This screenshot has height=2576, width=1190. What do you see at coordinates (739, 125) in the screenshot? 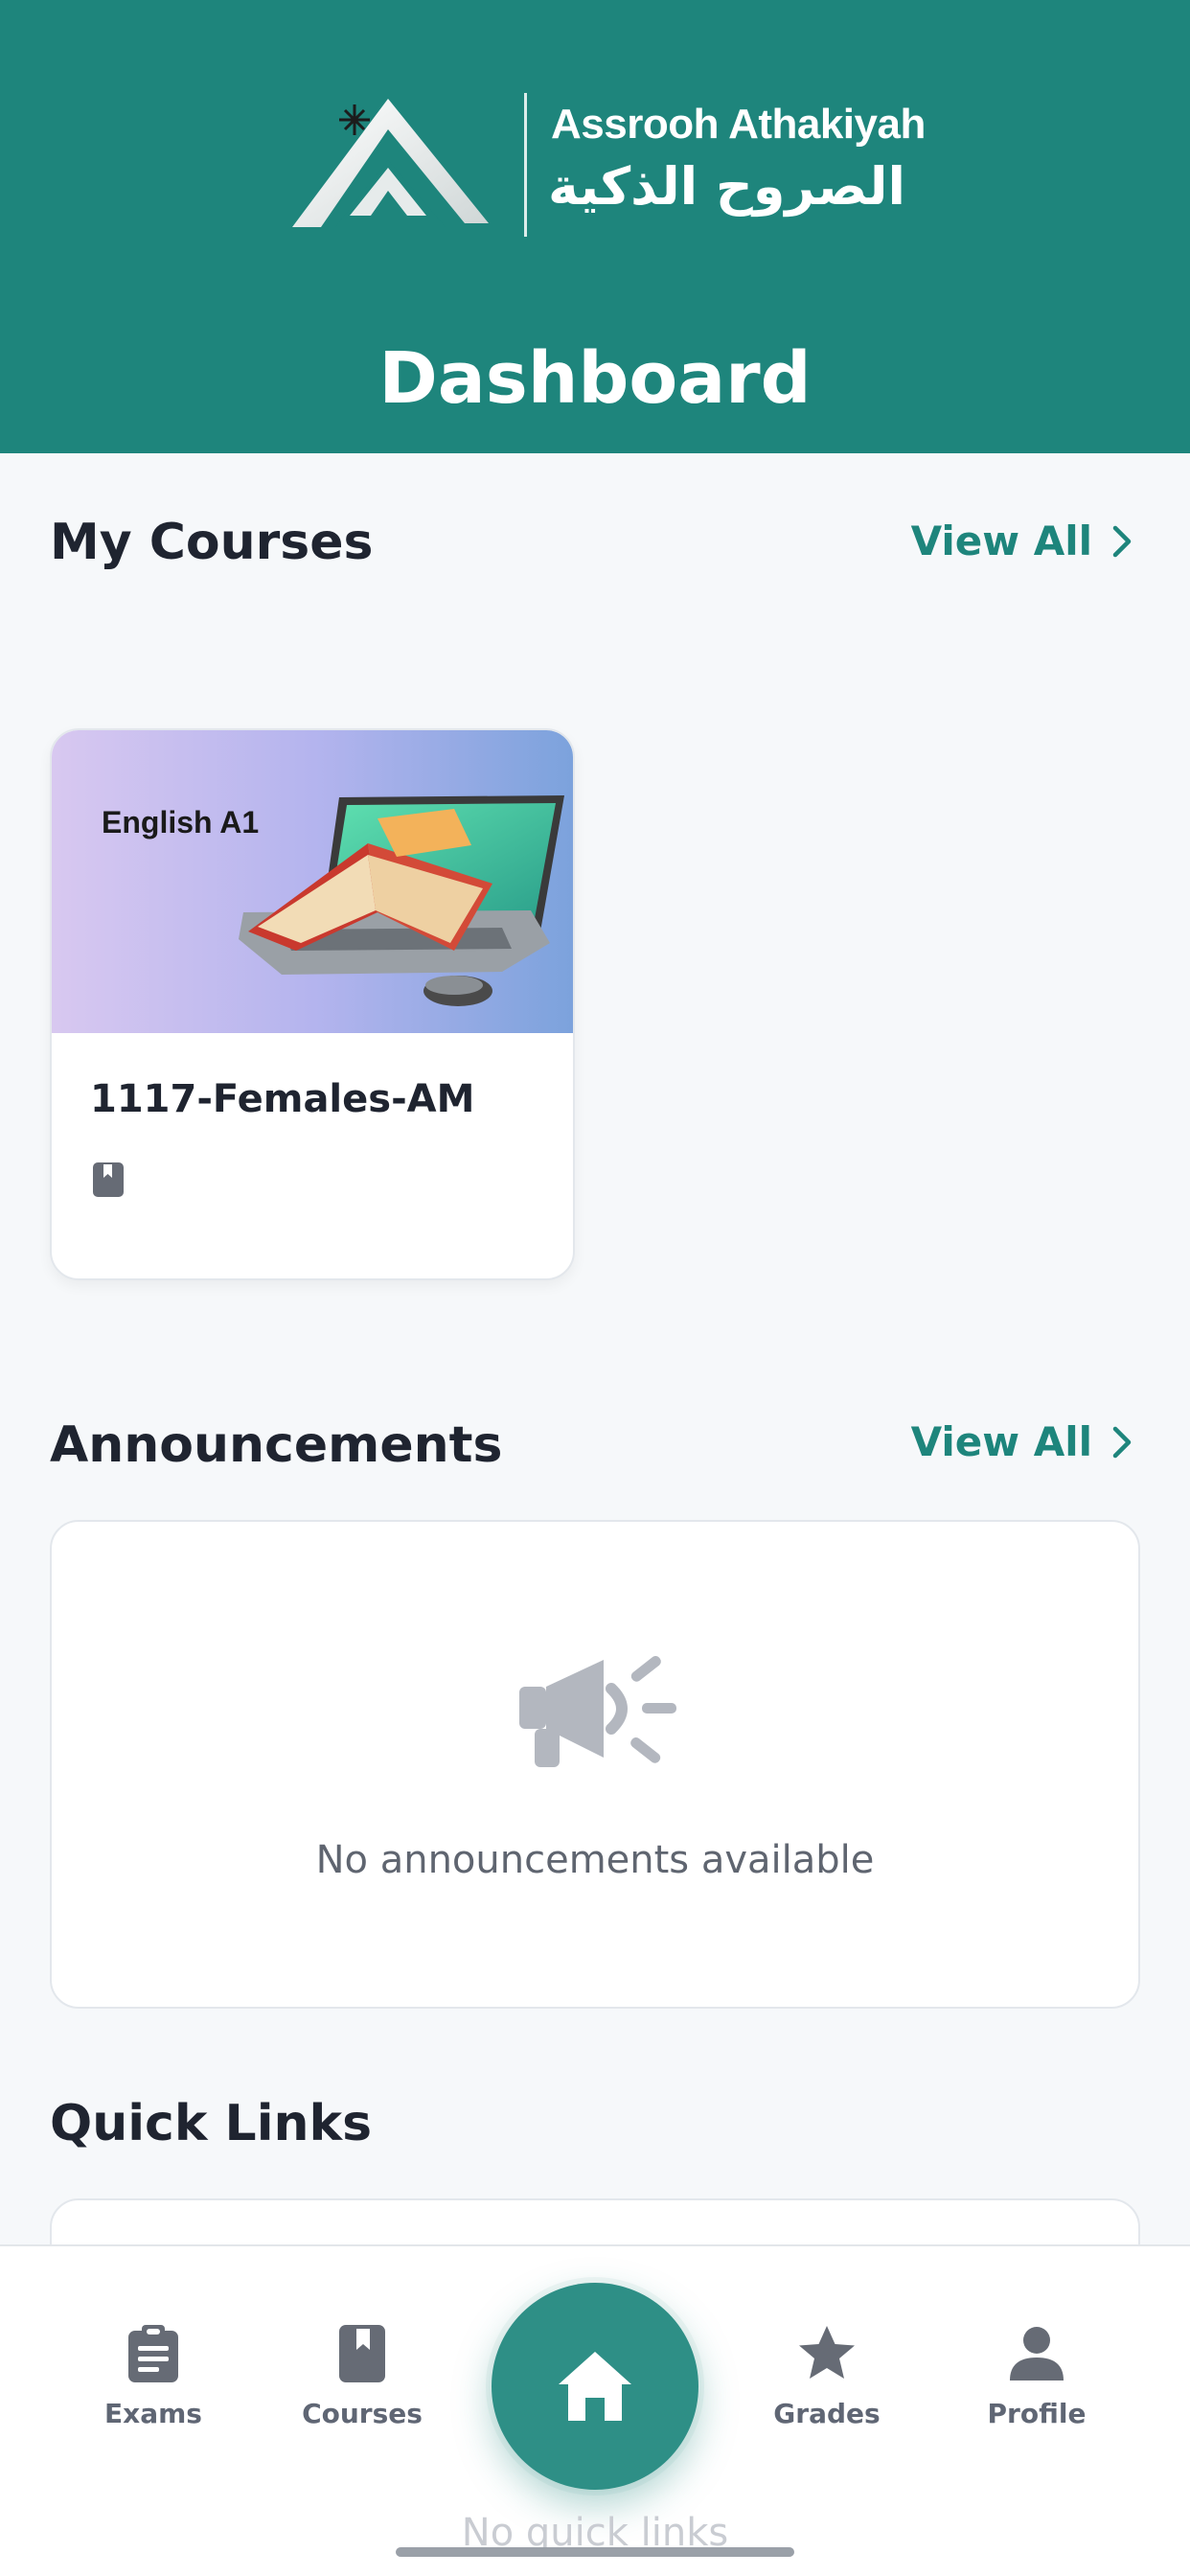
I see `brand-name-english: Assrooh Athakiyah` at bounding box center [739, 125].